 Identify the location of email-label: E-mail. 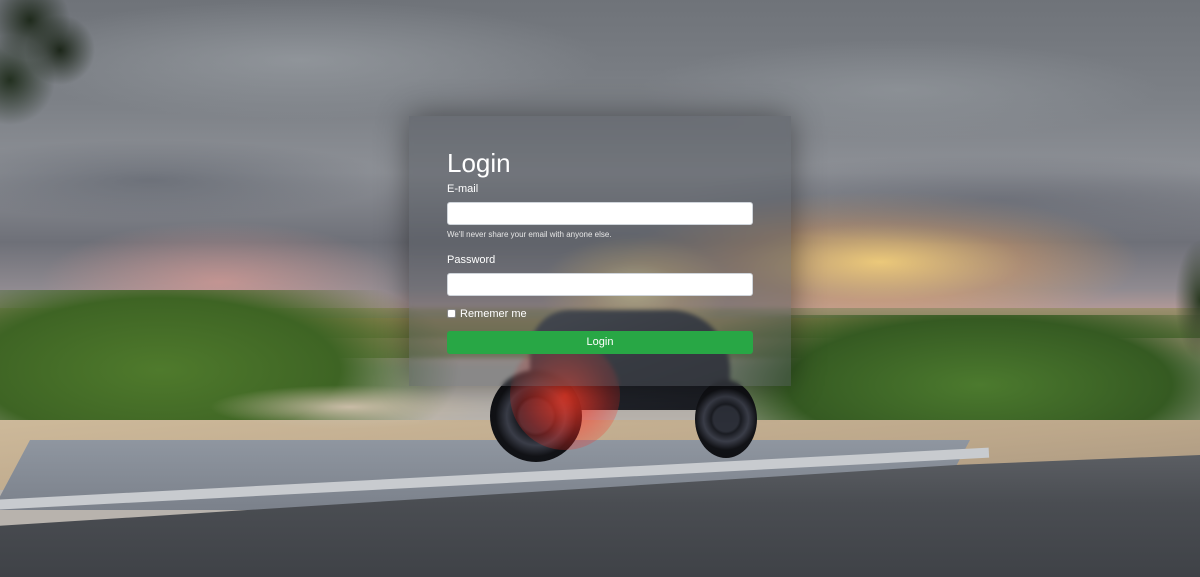
(463, 189).